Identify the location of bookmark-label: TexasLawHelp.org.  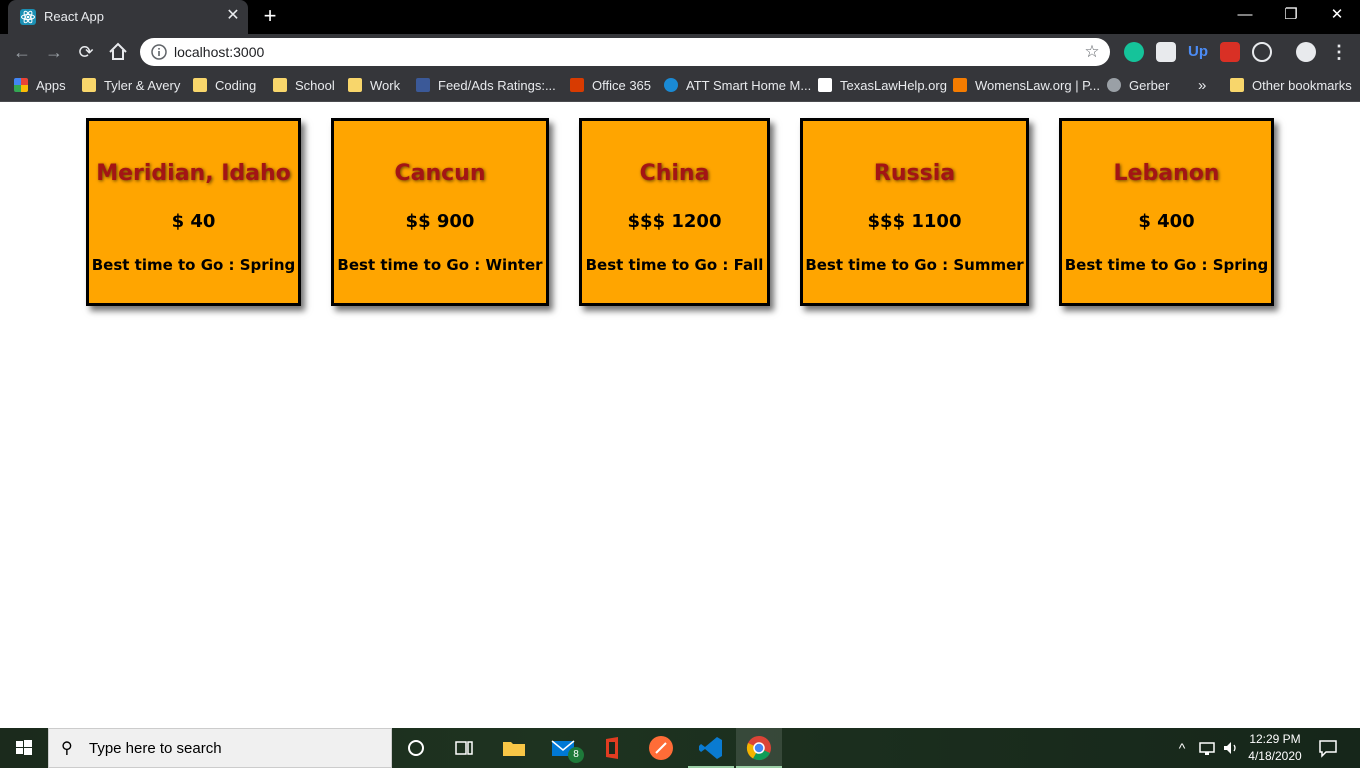
(893, 85).